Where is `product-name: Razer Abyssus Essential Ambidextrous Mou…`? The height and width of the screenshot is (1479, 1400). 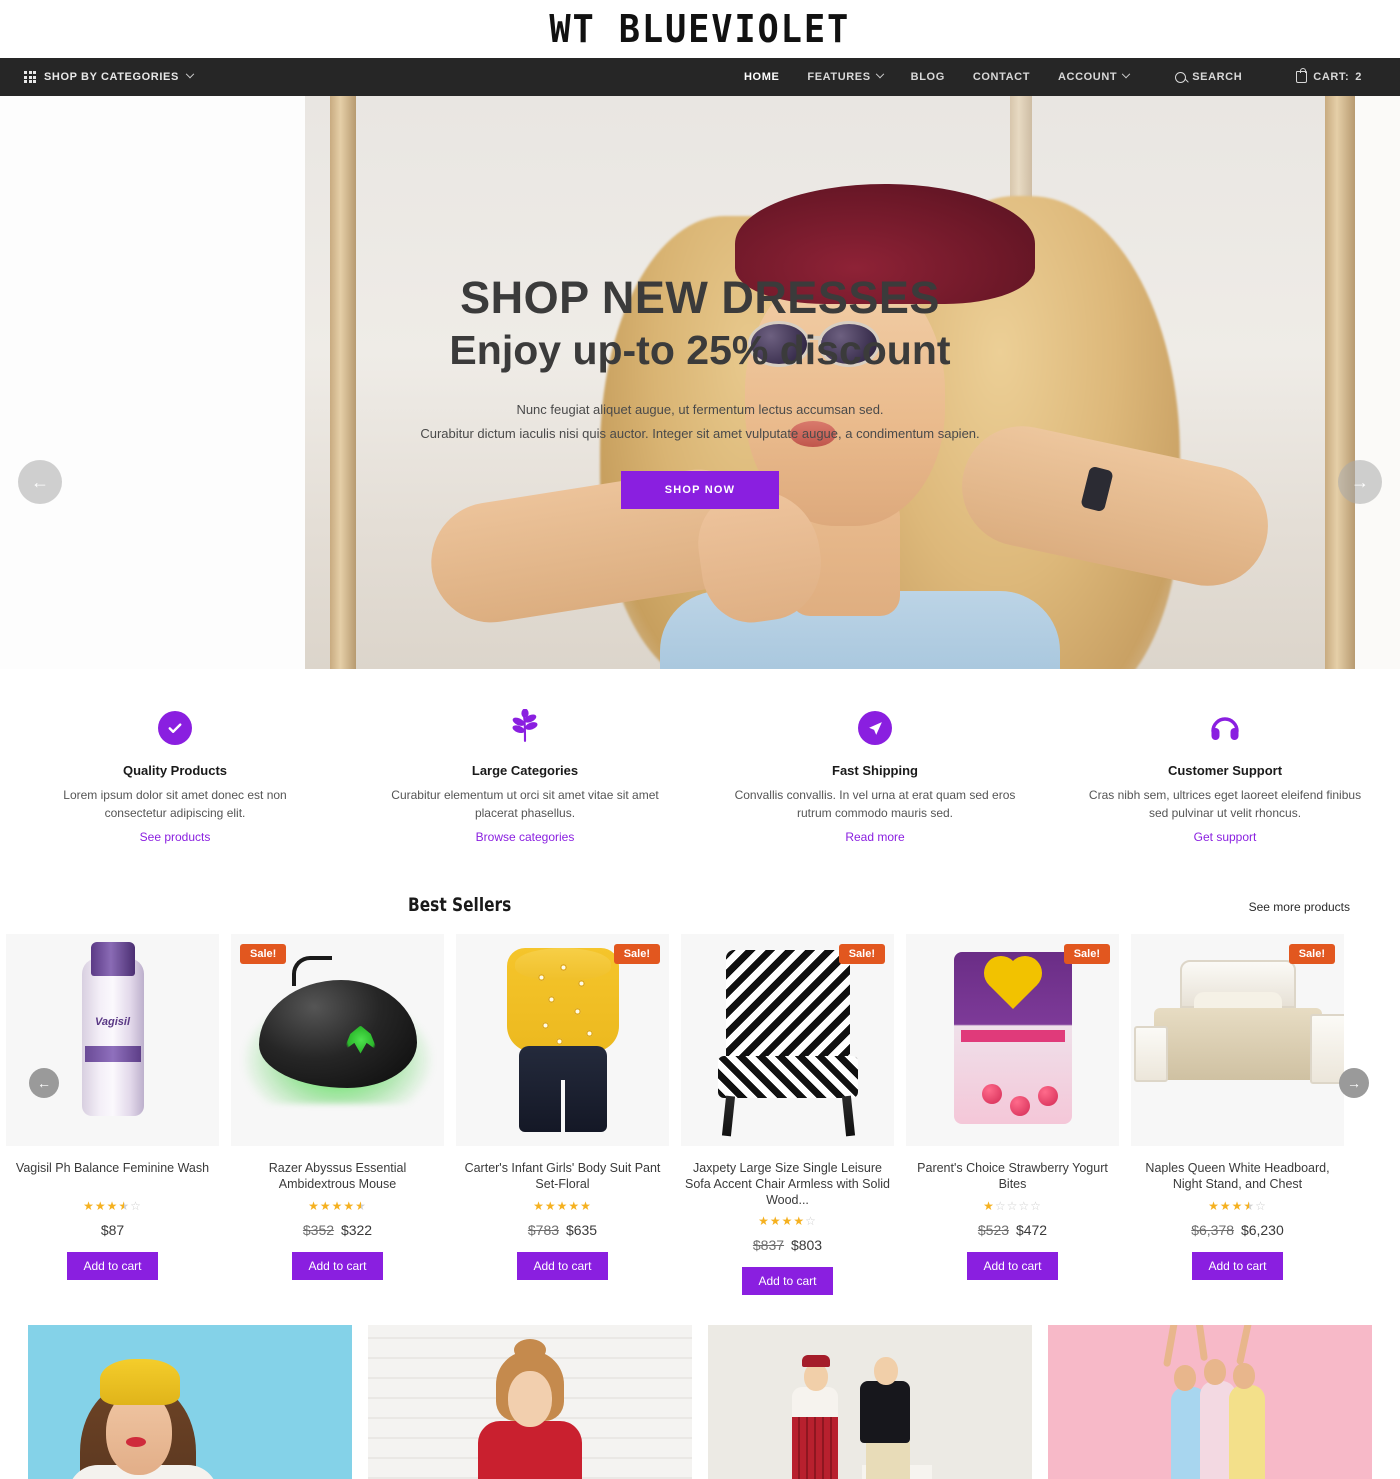 product-name: Razer Abyssus Essential Ambidextrous Mou… is located at coordinates (337, 1175).